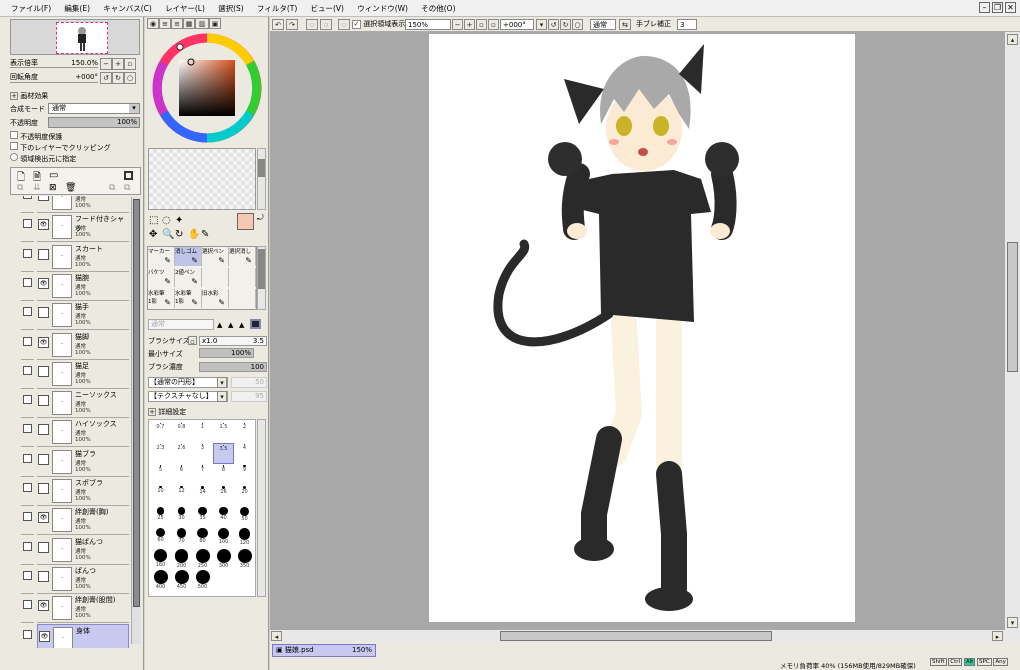 This screenshot has height=670, width=1020. Describe the element at coordinates (106, 64) in the screenshot. I see `zoom-out-button: −` at that location.